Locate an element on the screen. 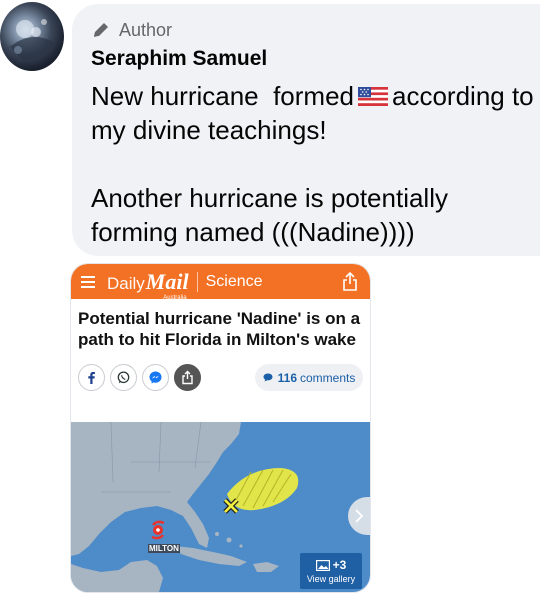 This screenshot has height=593, width=540. avatar is located at coordinates (32, 36).